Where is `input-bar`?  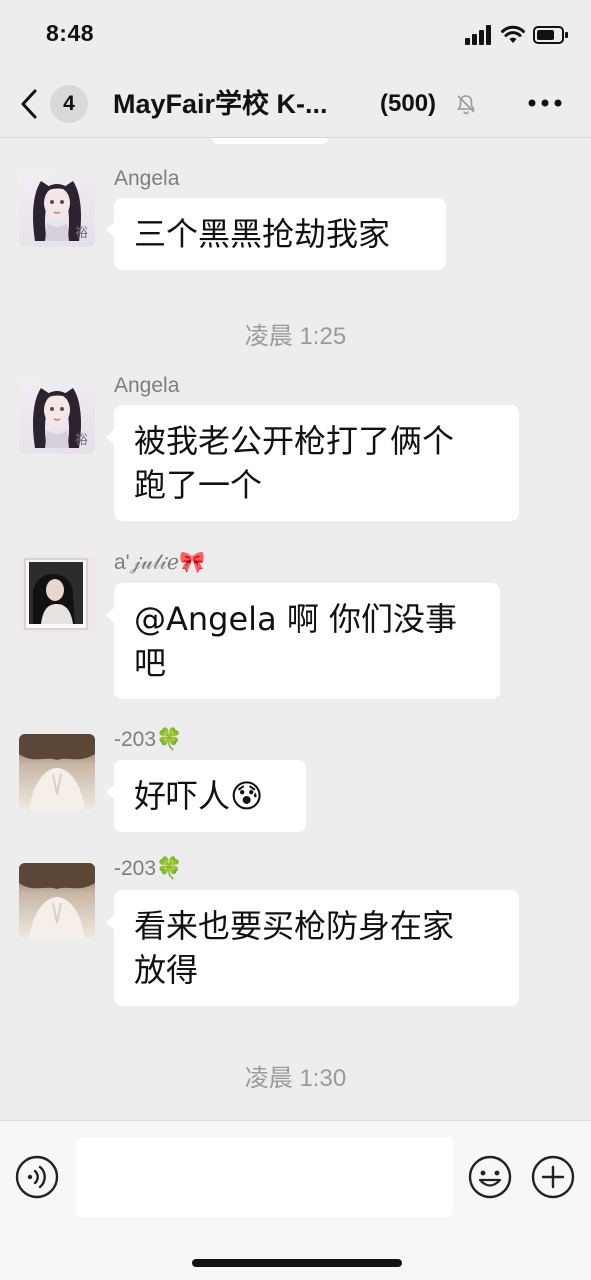
input-bar is located at coordinates (295, 1200).